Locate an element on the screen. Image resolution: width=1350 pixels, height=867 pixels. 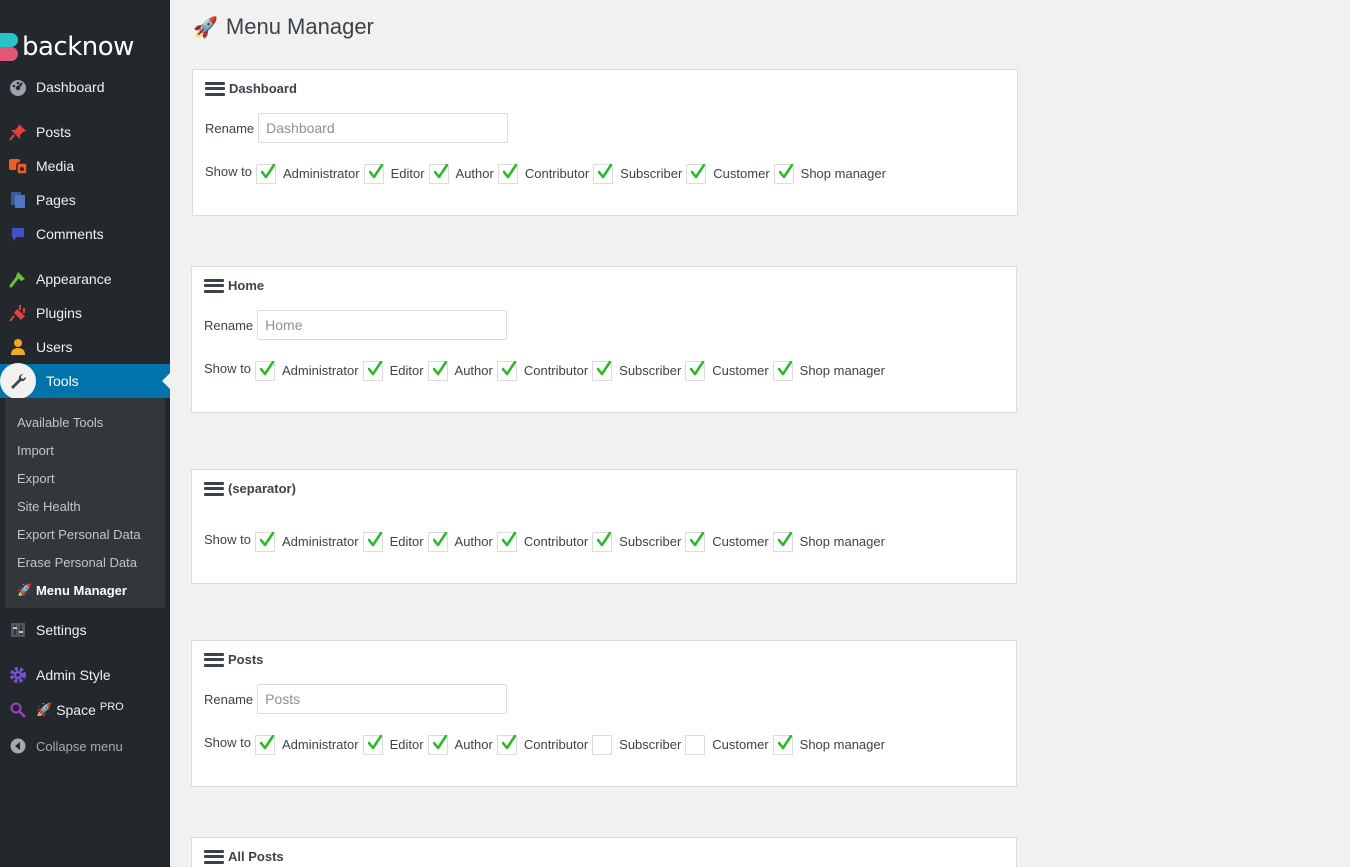
card-title: Home is located at coordinates (234, 285).